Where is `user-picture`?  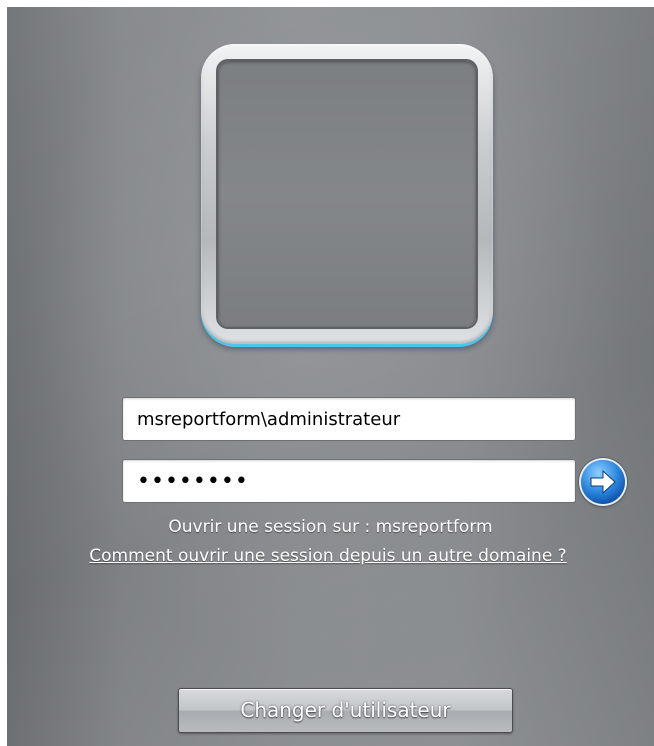 user-picture is located at coordinates (347, 194).